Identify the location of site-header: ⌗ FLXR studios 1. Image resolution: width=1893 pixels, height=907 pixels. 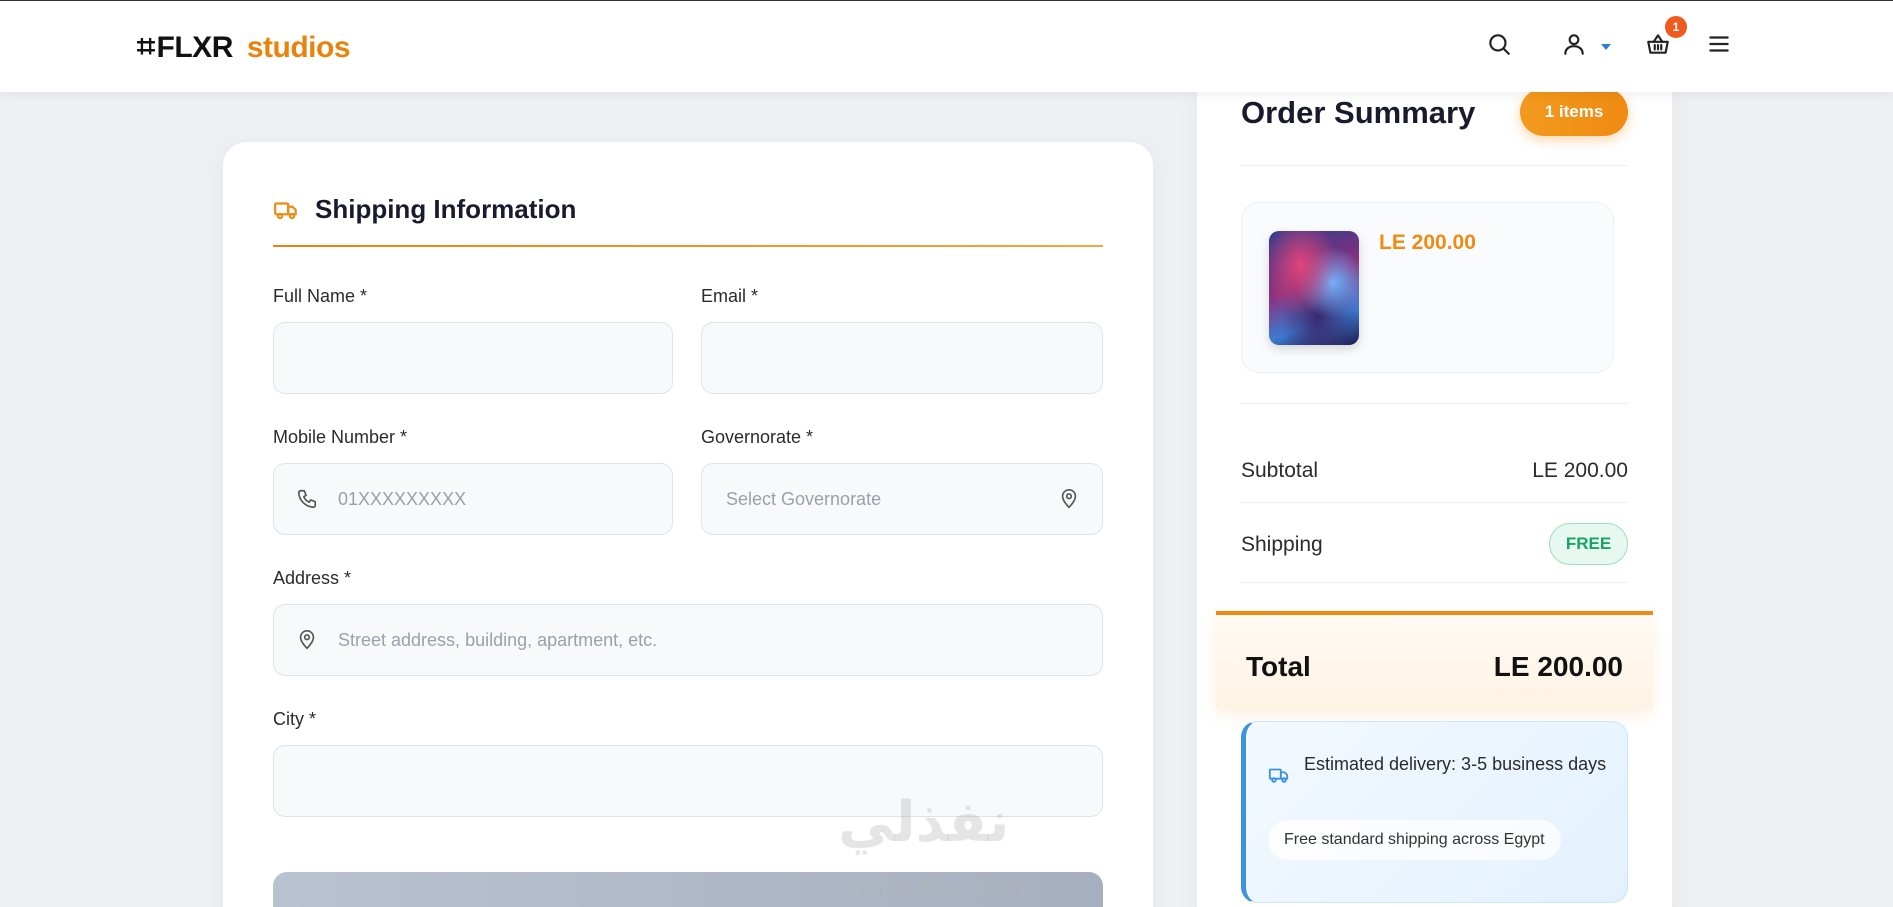
(946, 46).